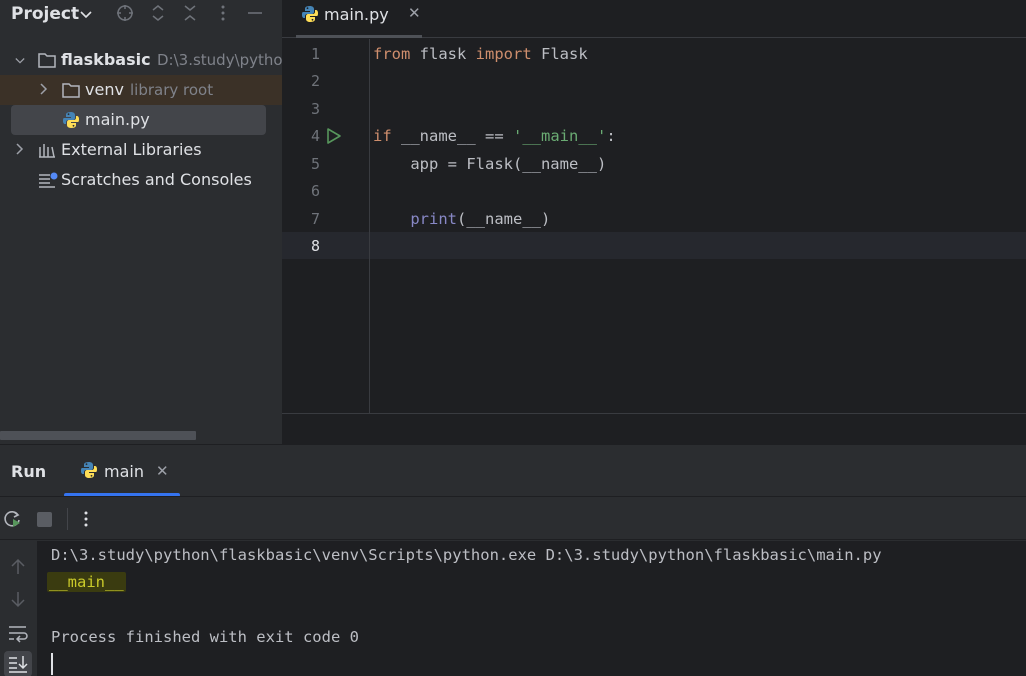  What do you see at coordinates (433, 219) in the screenshot?
I see `code-token: print` at bounding box center [433, 219].